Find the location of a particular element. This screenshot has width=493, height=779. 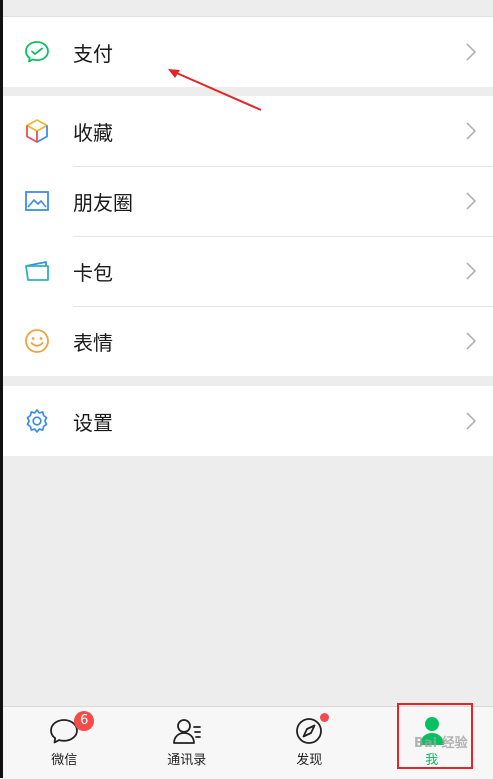

top-separator is located at coordinates (248, 8).